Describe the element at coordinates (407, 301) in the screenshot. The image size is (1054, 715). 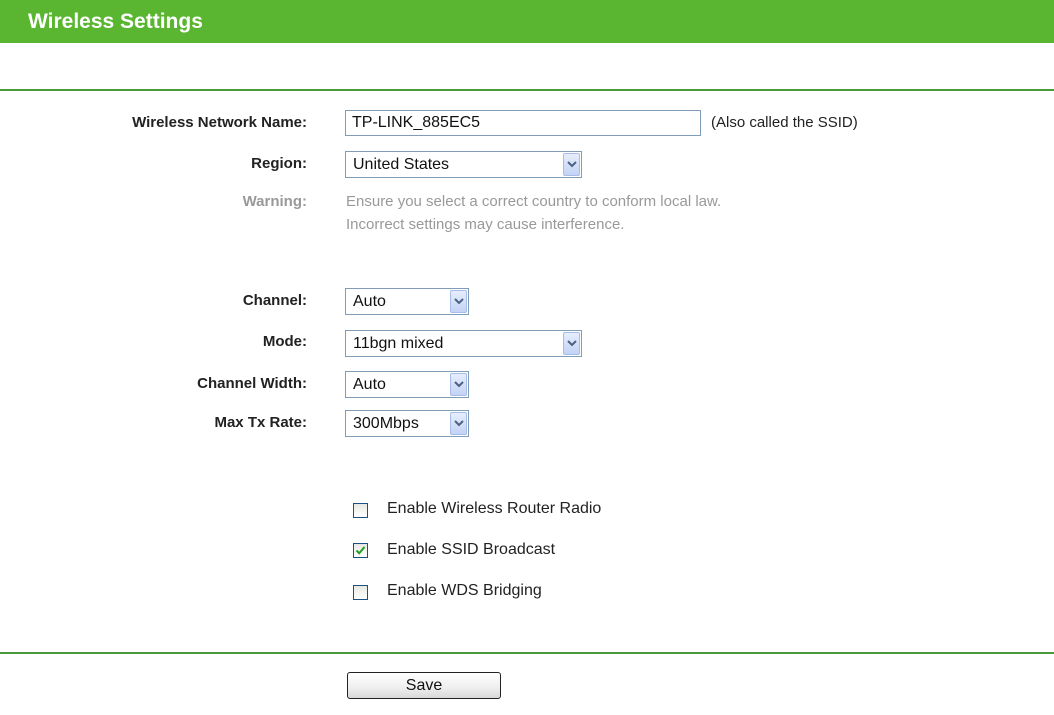
I see `channel-select: Auto` at that location.